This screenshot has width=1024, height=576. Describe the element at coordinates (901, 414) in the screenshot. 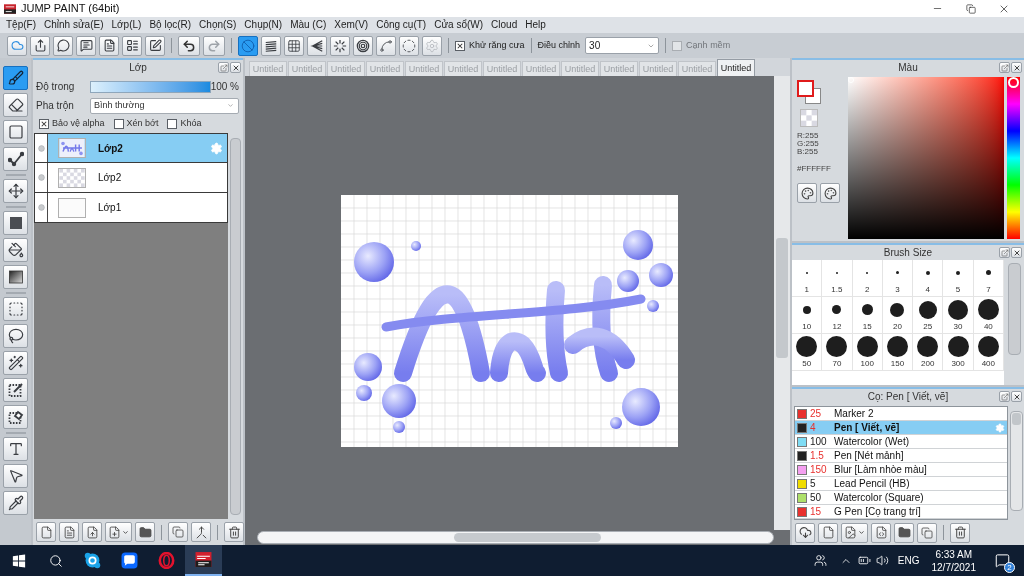

I see `brush-item: 25 Marker 2` at that location.